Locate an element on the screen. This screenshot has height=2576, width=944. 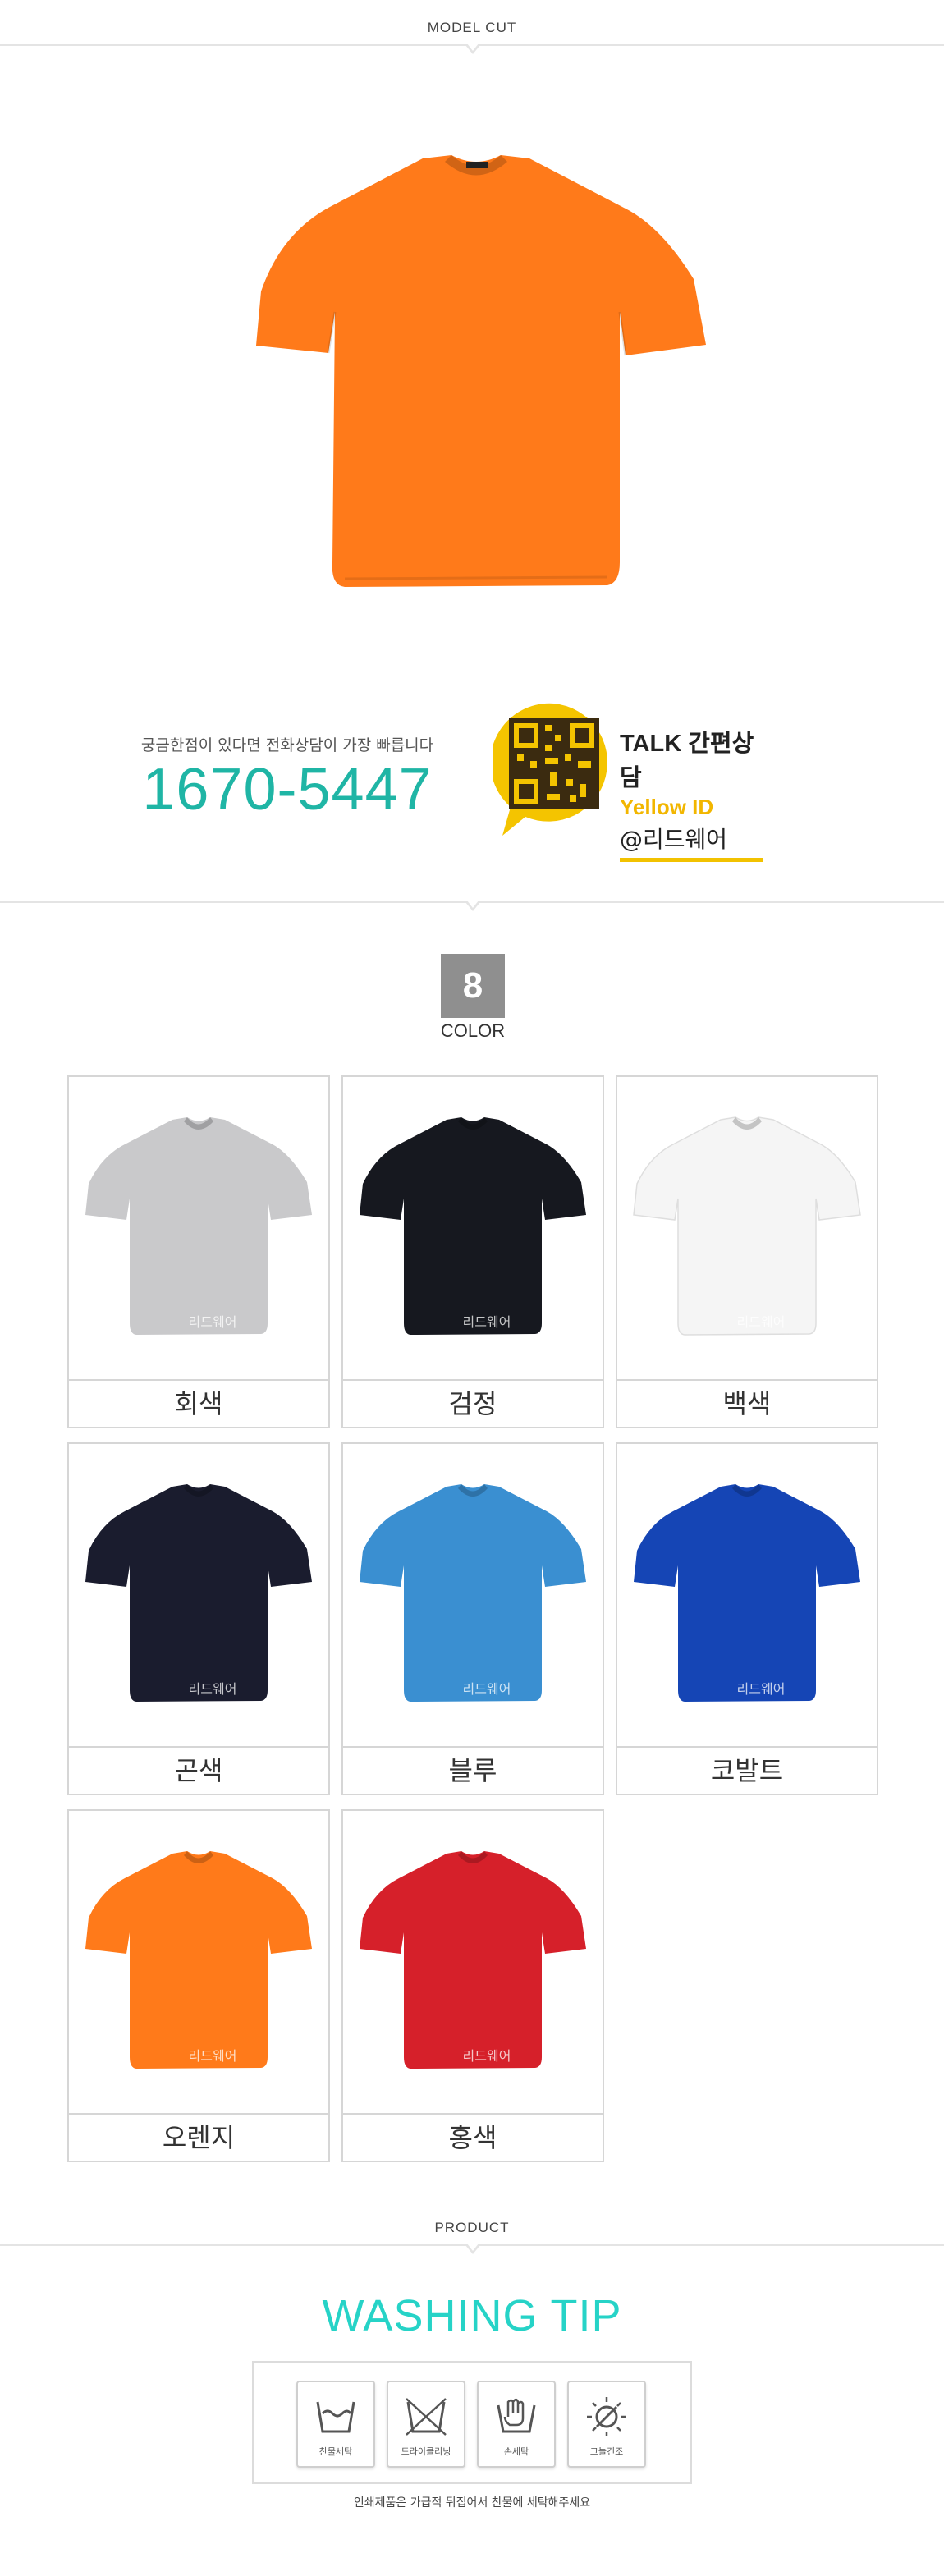
color-card: 리드웨어검정 is located at coordinates (472, 1251).